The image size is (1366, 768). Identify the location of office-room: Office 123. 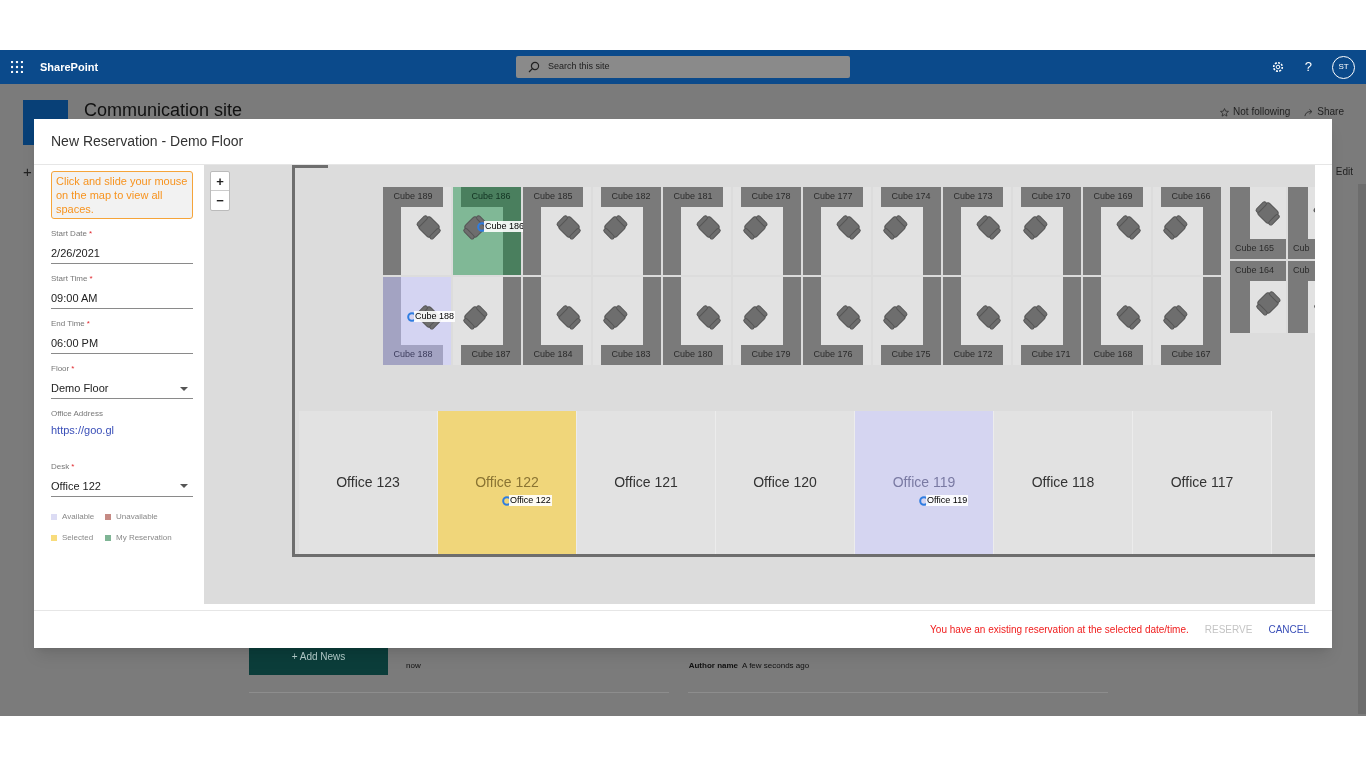
(368, 482).